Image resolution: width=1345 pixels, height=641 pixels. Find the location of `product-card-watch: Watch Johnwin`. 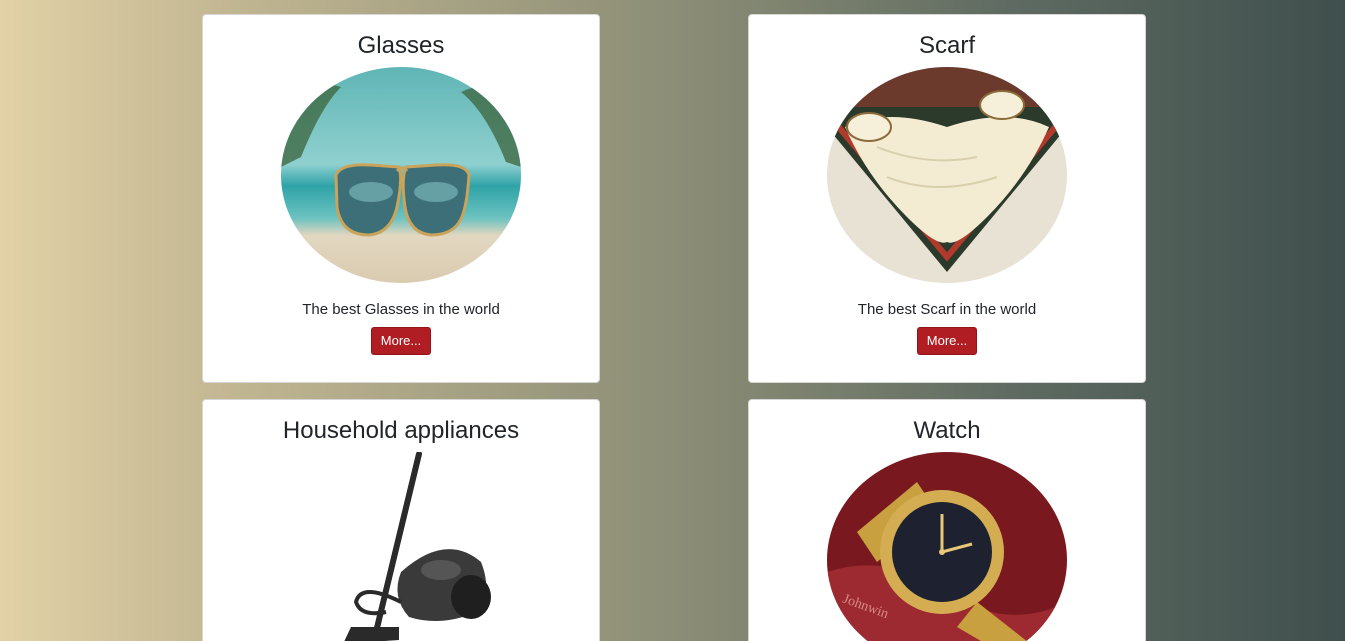

product-card-watch: Watch Johnwin is located at coordinates (947, 520).